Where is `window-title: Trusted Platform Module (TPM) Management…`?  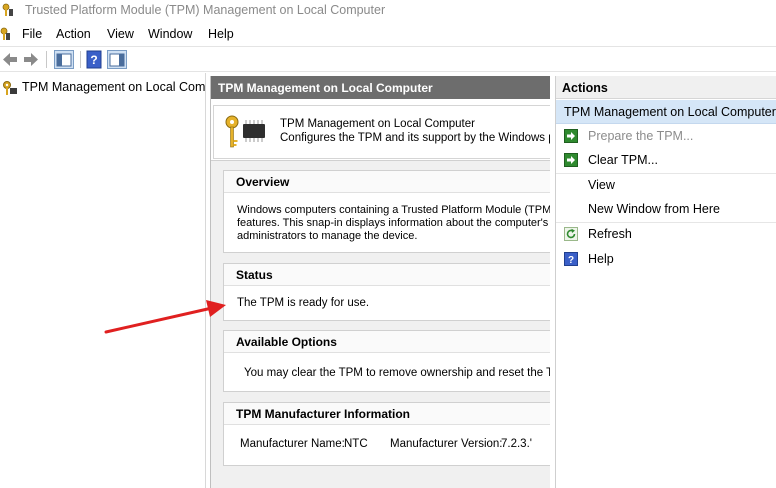
window-title: Trusted Platform Module (TPM) Management… is located at coordinates (205, 10).